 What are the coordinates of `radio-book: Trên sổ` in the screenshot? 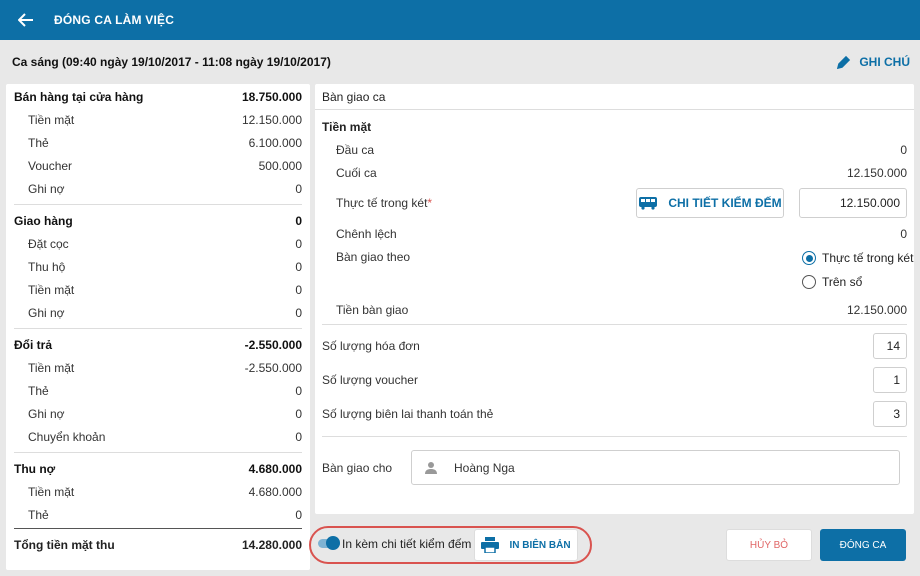 It's located at (832, 282).